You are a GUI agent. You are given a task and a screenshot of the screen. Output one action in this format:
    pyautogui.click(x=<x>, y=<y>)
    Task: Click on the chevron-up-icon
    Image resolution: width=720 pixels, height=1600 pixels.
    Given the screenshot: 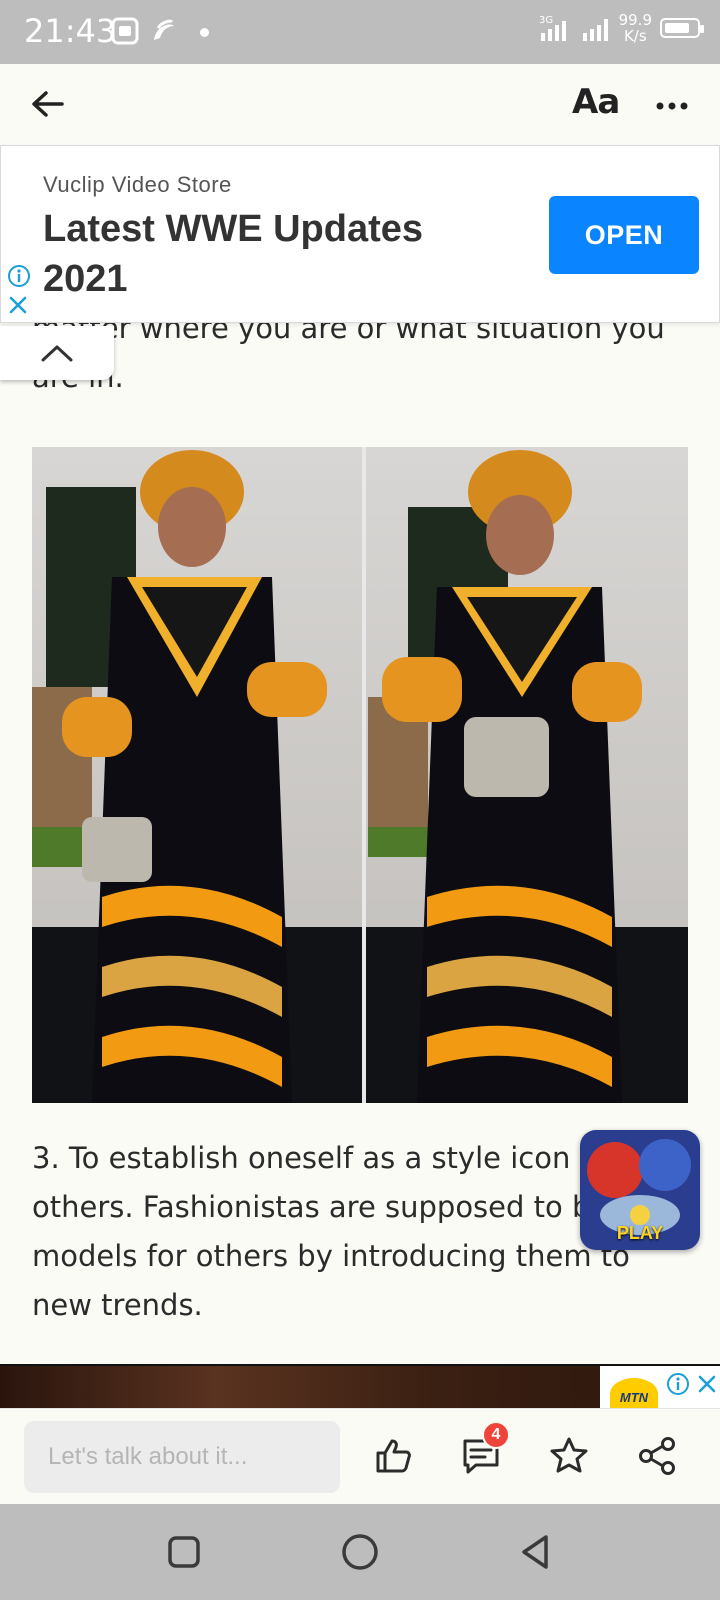 What is the action you would take?
    pyautogui.click(x=57, y=353)
    